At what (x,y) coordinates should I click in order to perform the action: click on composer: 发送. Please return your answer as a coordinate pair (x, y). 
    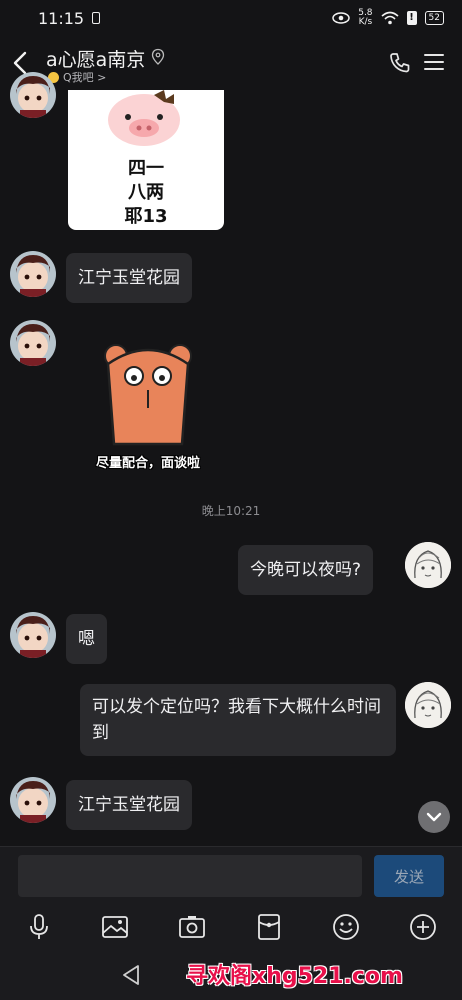
    Looking at the image, I should click on (231, 878).